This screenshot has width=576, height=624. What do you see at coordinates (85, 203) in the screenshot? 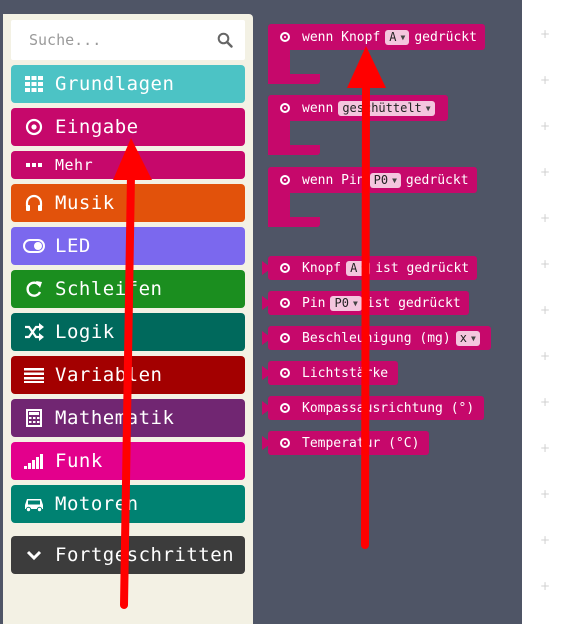
I see `category-label: Musik` at bounding box center [85, 203].